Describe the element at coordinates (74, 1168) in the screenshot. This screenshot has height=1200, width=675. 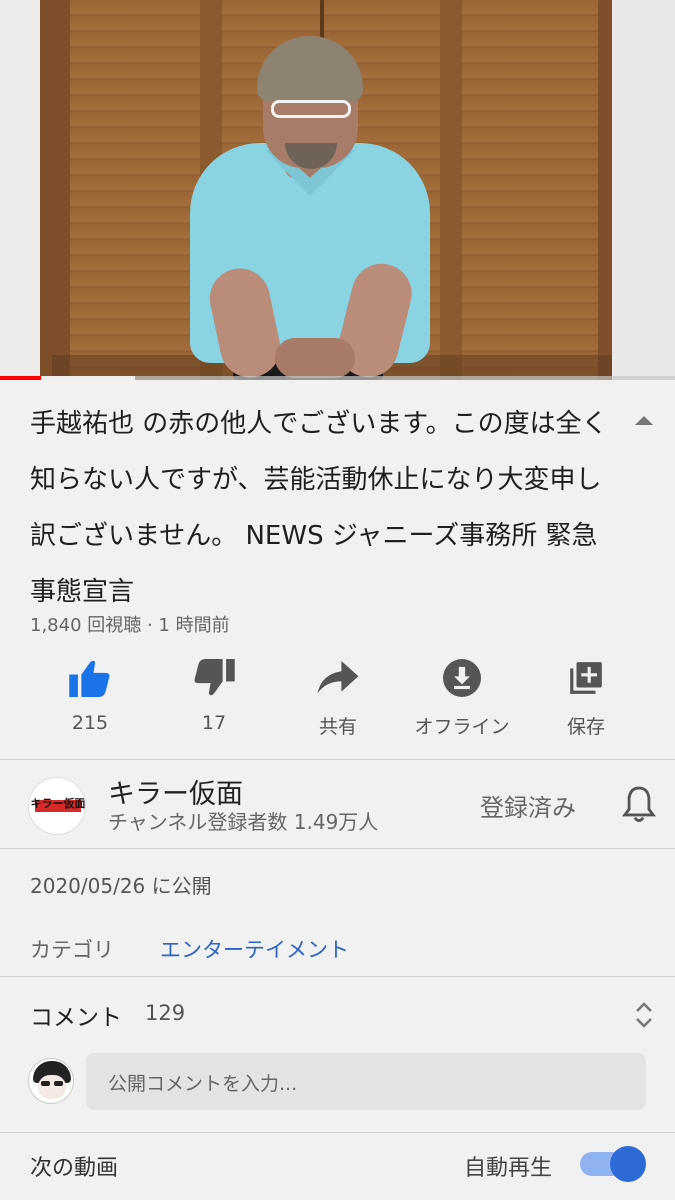
I see `up-next-label: 次の動画` at that location.